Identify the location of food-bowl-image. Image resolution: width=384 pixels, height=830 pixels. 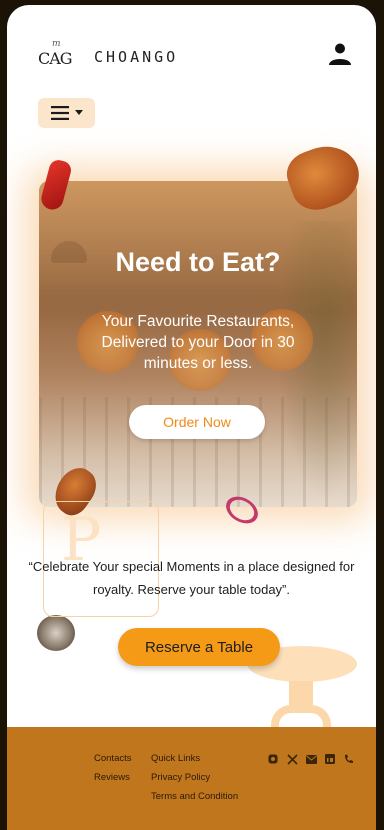
(56, 633).